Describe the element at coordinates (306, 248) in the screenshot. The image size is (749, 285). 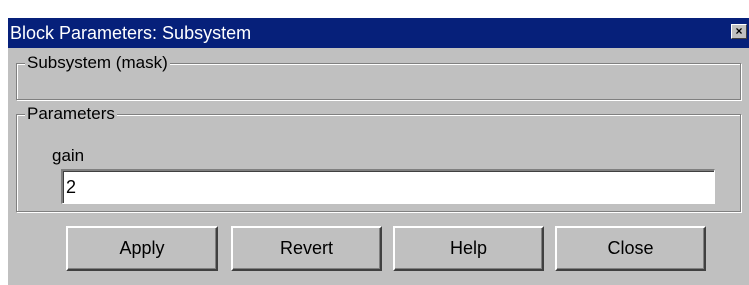
I see `revert-button: Revert` at that location.